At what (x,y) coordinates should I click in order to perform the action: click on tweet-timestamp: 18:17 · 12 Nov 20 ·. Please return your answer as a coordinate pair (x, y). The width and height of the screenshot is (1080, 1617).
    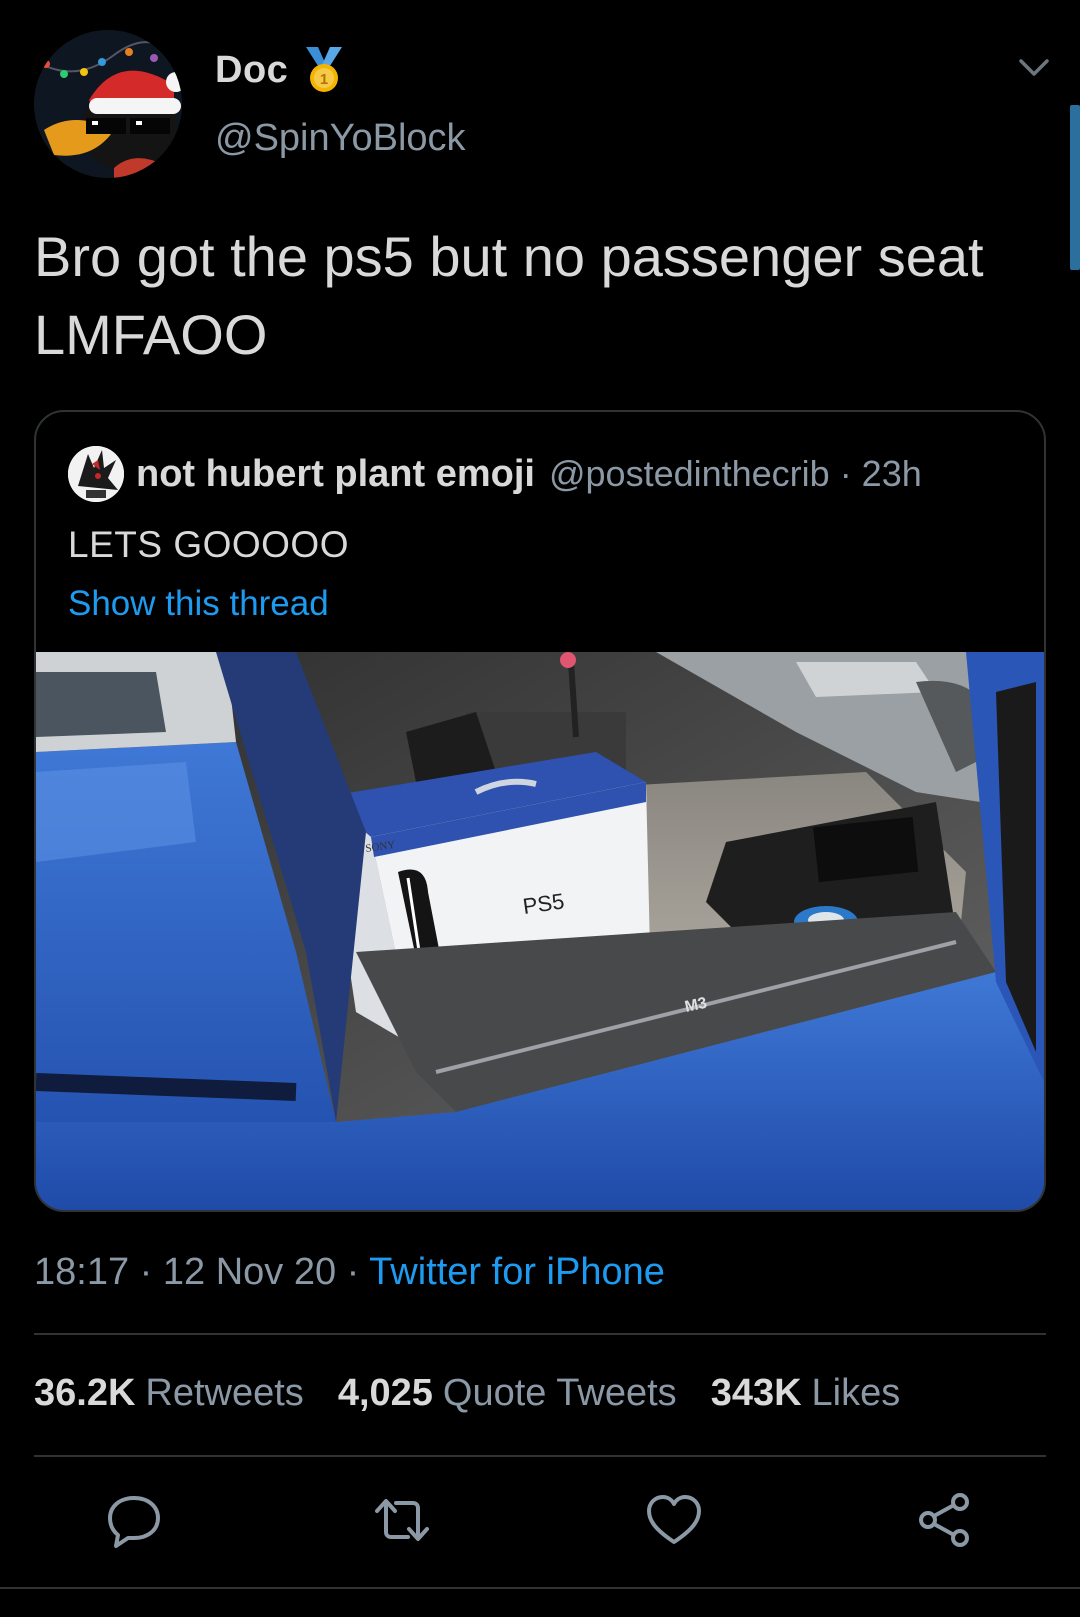
    Looking at the image, I should click on (201, 1272).